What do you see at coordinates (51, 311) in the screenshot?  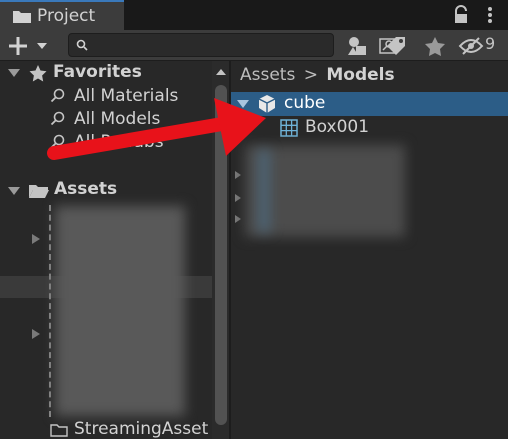 I see `tree-guide-line` at bounding box center [51, 311].